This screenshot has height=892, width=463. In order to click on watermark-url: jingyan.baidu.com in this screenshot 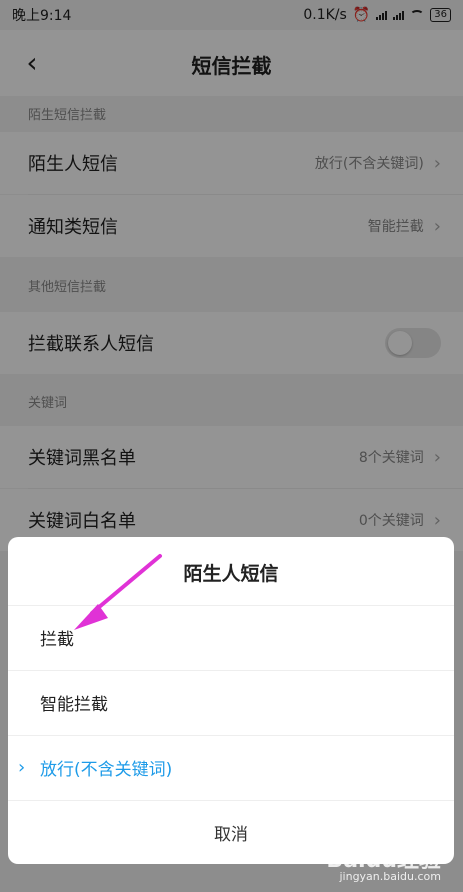, I will do `click(390, 876)`.